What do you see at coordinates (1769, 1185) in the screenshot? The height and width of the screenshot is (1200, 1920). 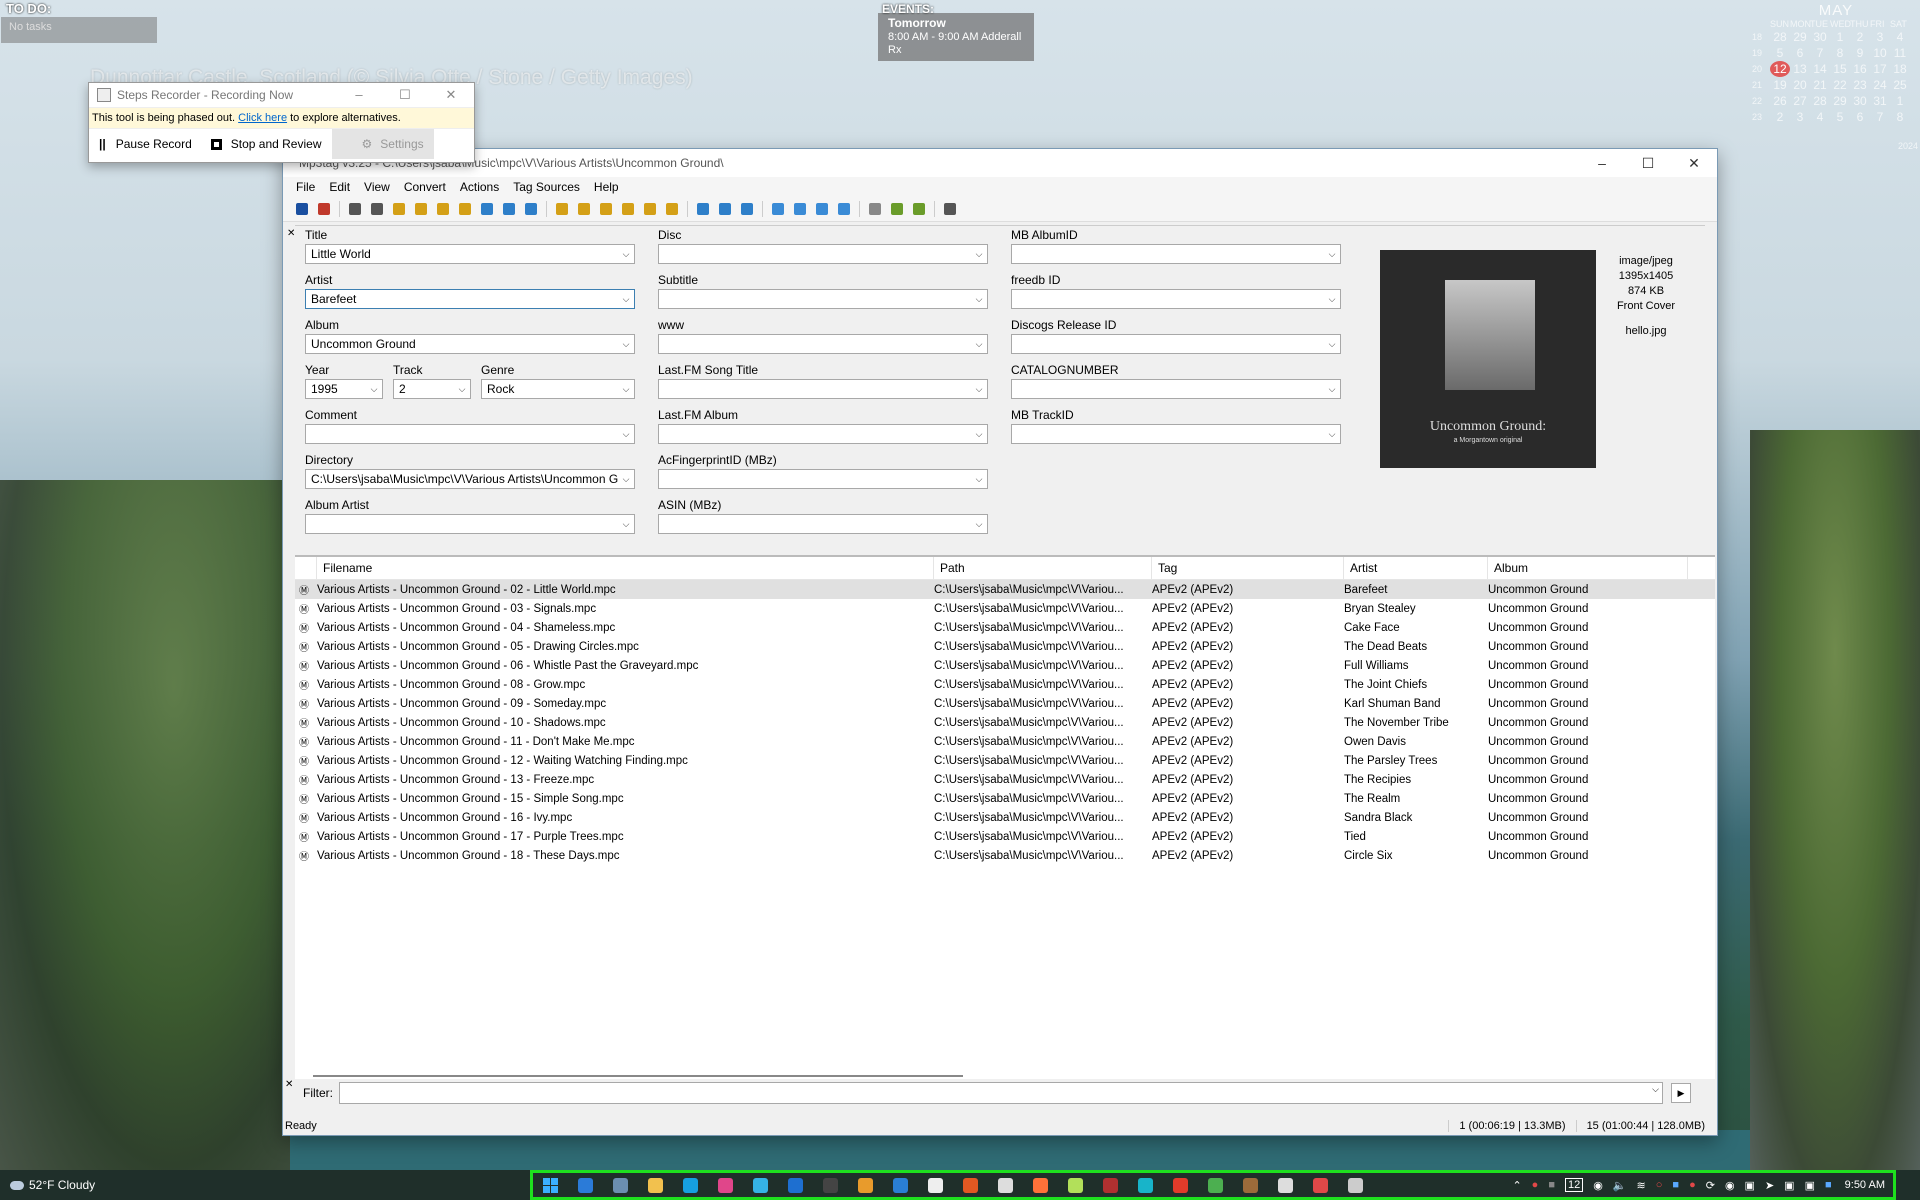 I see `send-icon: ➤` at bounding box center [1769, 1185].